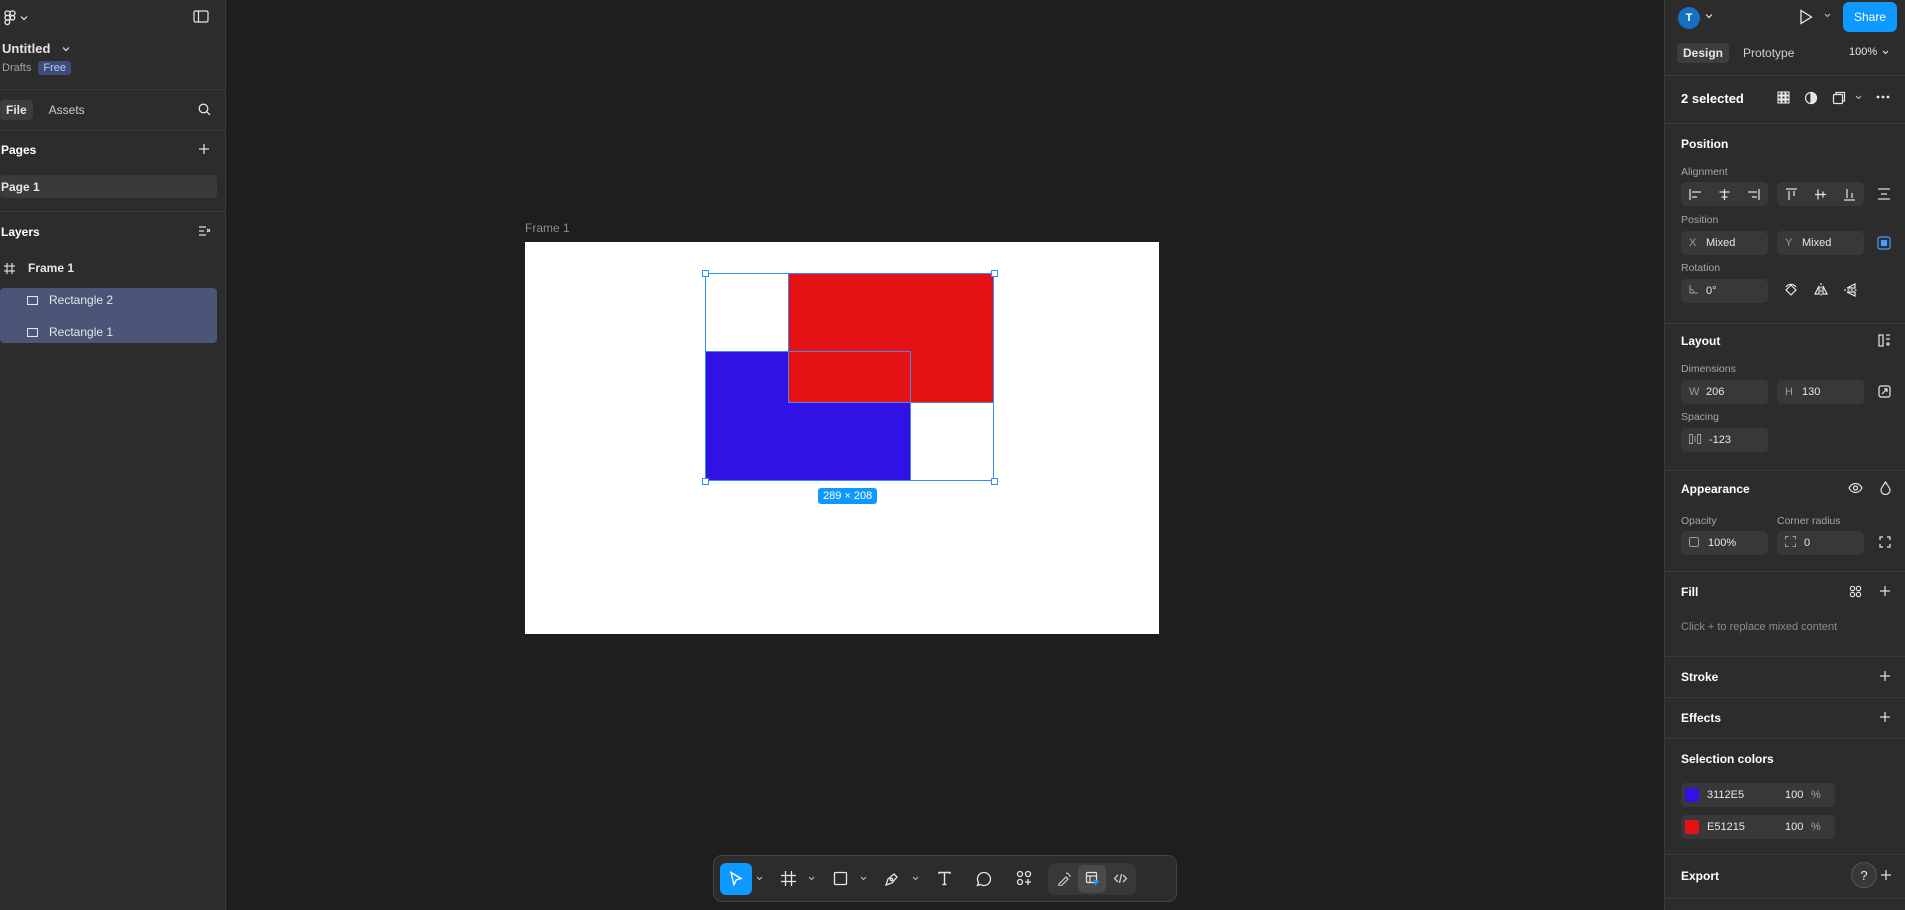 The width and height of the screenshot is (1905, 910). Describe the element at coordinates (108, 300) in the screenshot. I see `layer-rectangle-2: Rectangle 2` at that location.